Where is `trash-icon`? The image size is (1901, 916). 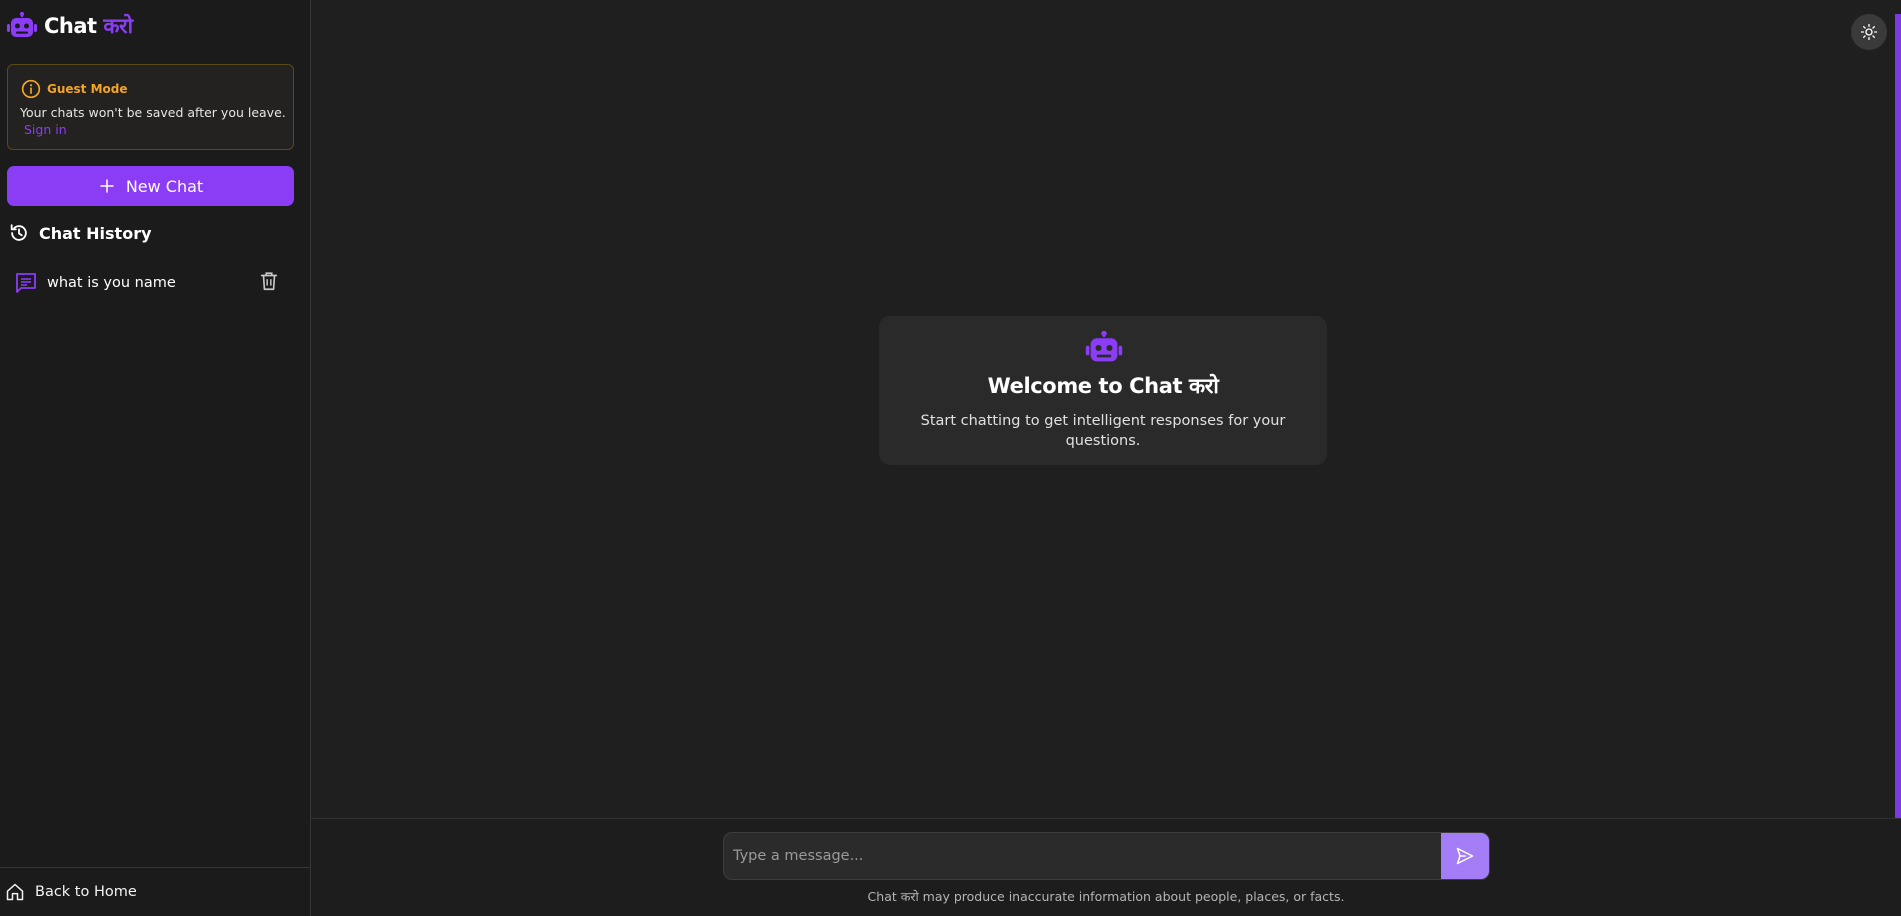
trash-icon is located at coordinates (269, 281).